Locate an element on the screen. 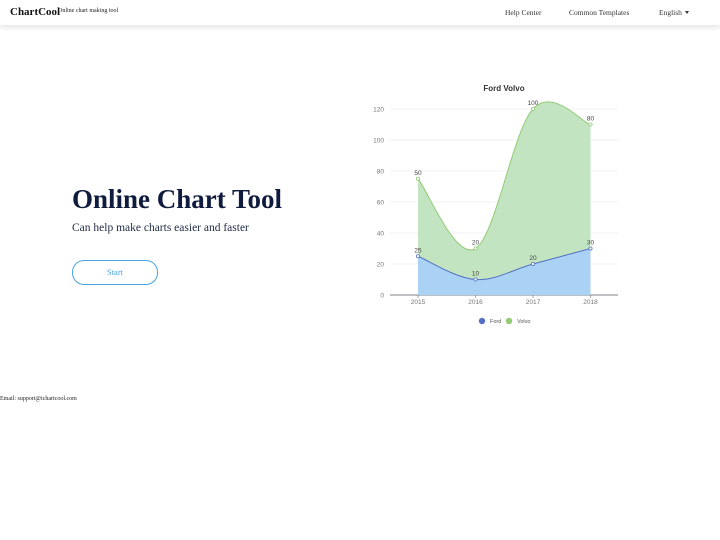 The width and height of the screenshot is (720, 540). hero-title: Online Chart Tool is located at coordinates (177, 199).